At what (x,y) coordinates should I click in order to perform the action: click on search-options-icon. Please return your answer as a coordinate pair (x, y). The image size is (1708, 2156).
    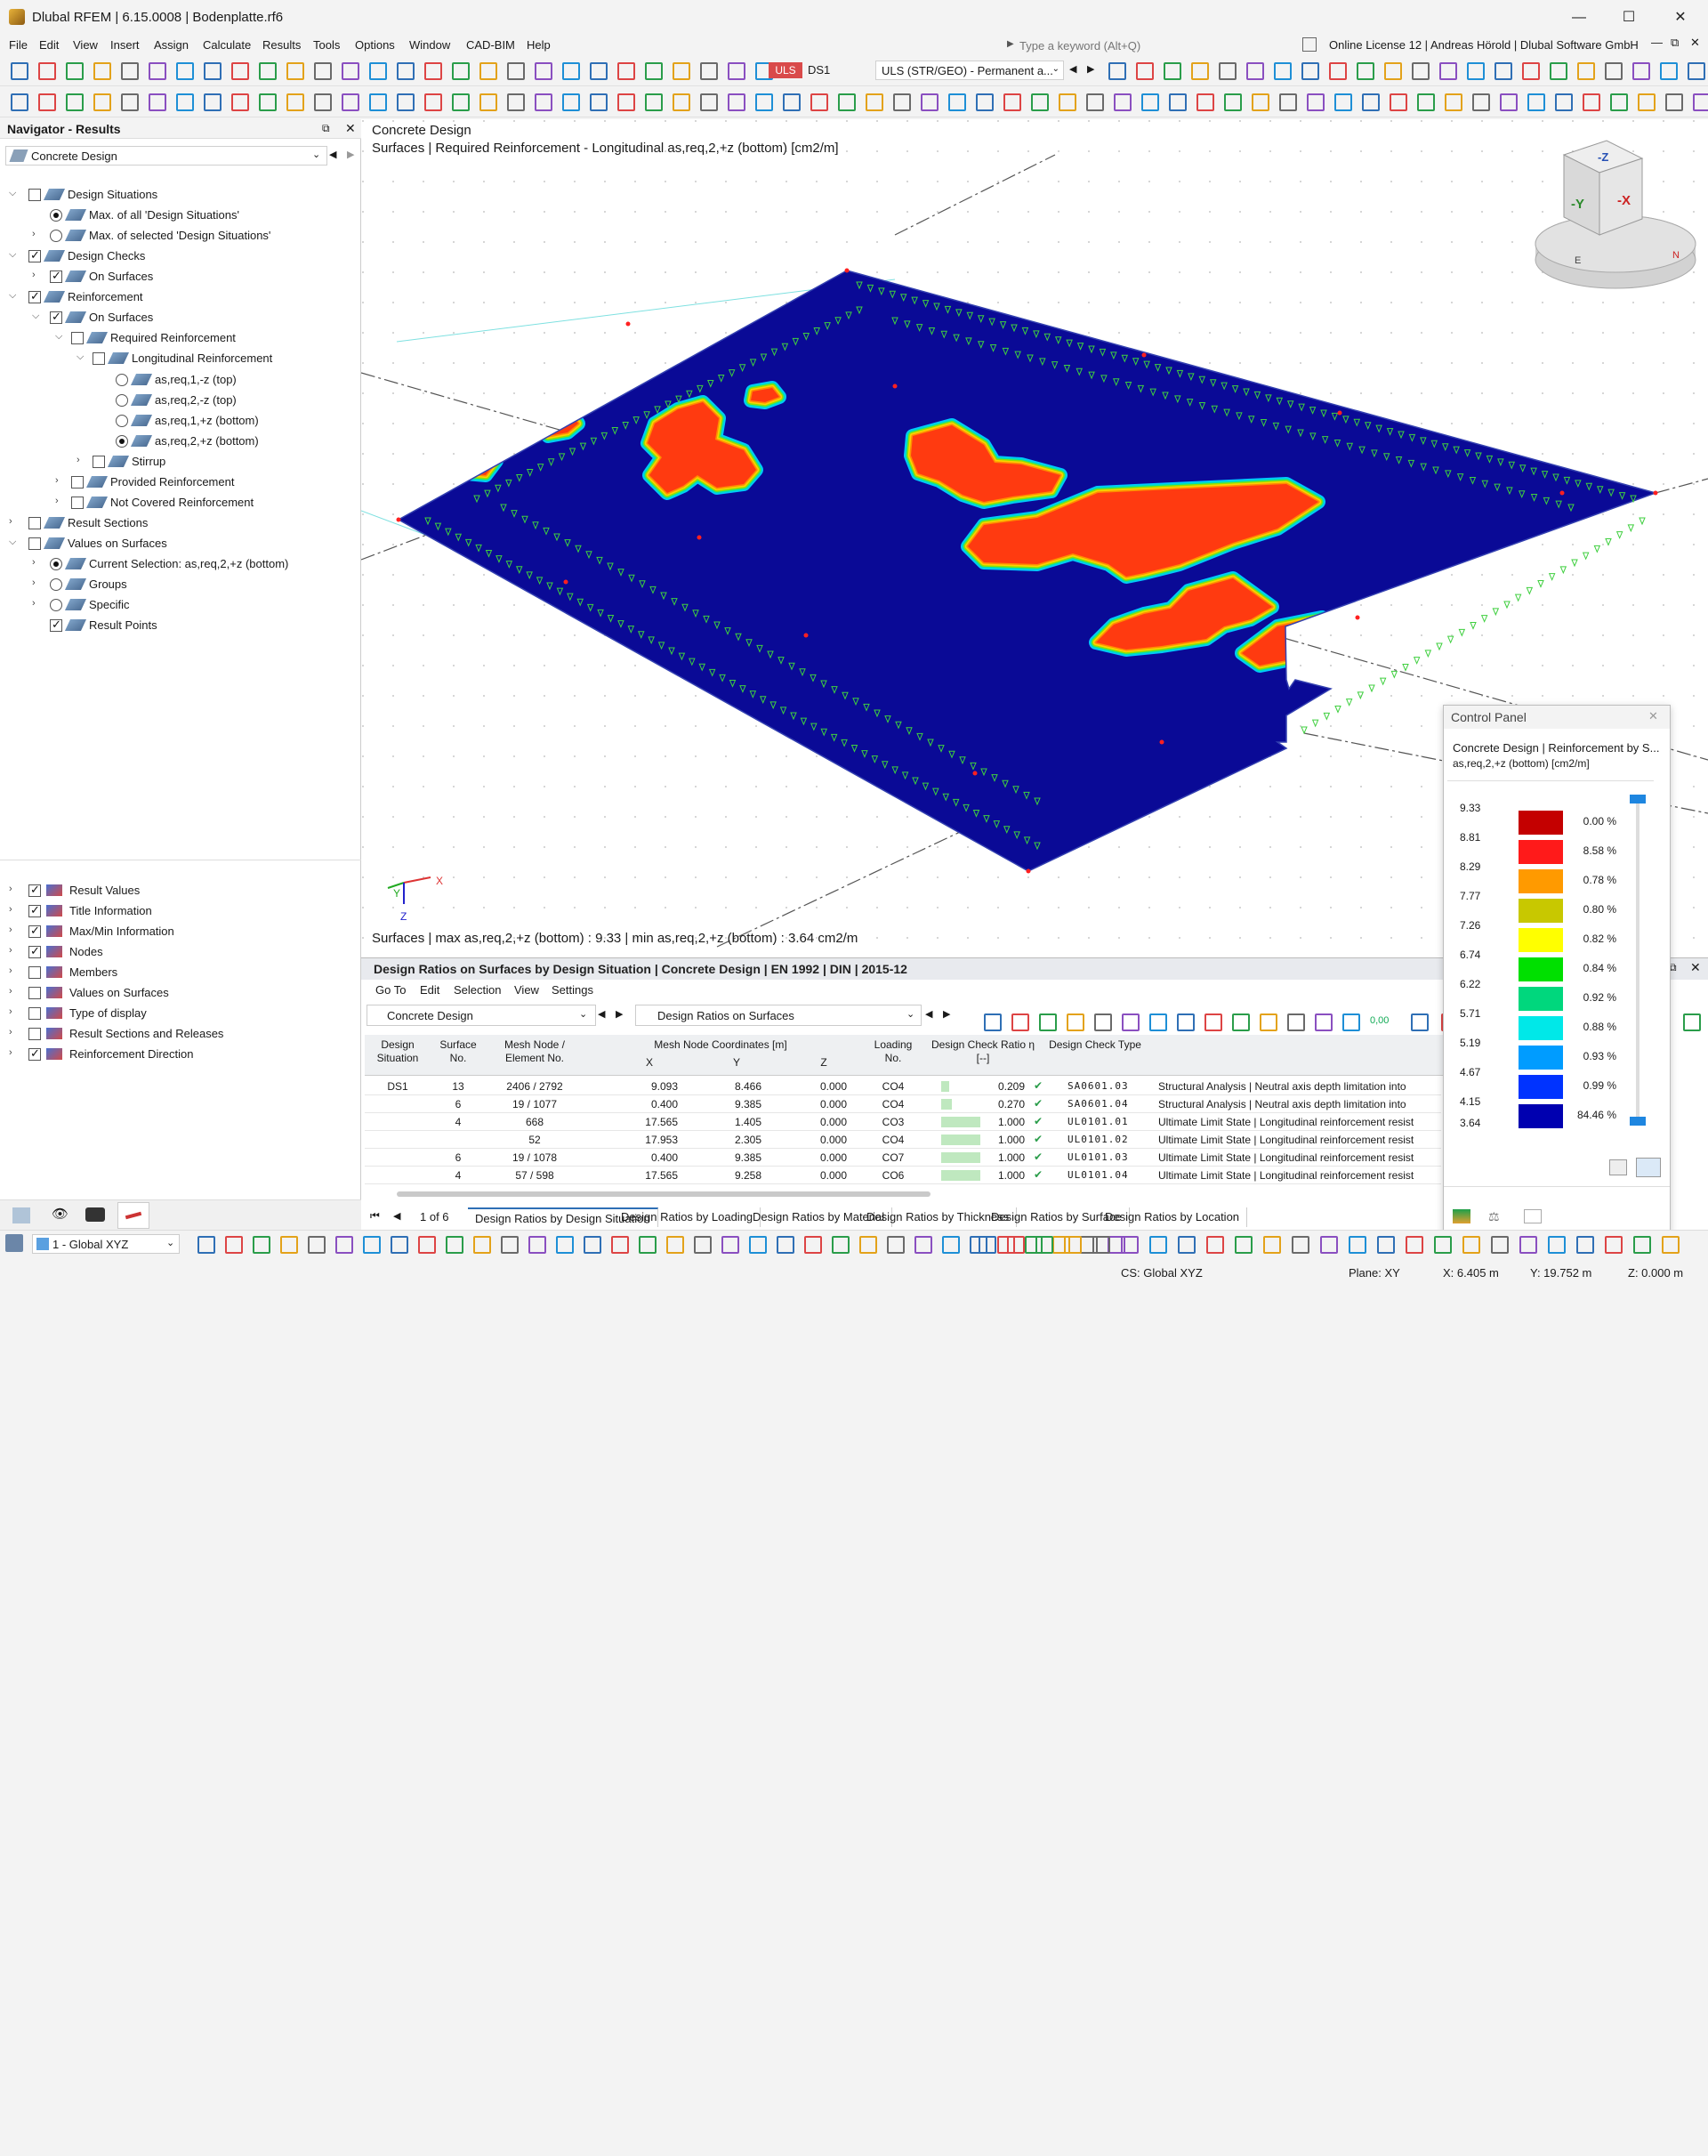
    Looking at the image, I should click on (1309, 44).